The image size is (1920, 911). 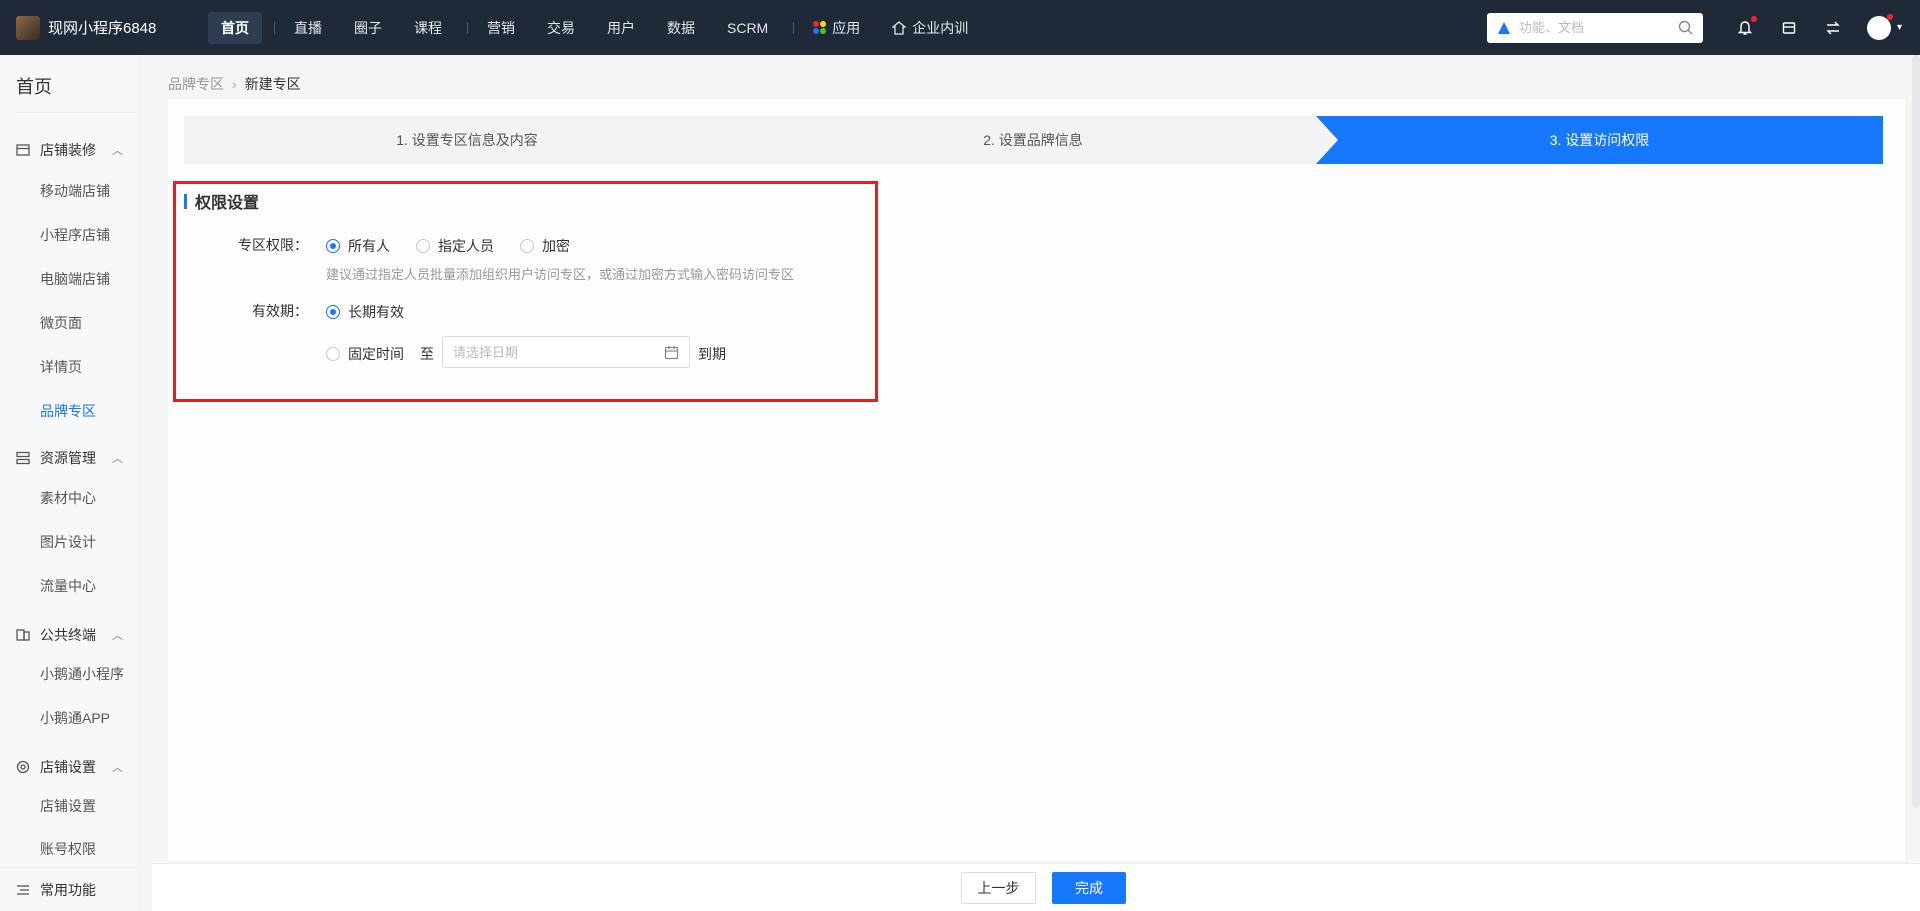 I want to click on sidebar-item-store-settings: 店铺设置, so click(x=68, y=806).